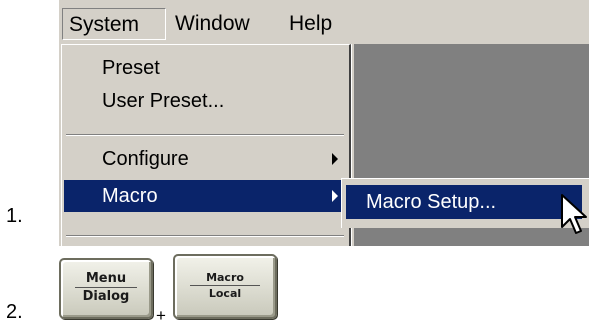  I want to click on key-label-line2: Local, so click(225, 293).